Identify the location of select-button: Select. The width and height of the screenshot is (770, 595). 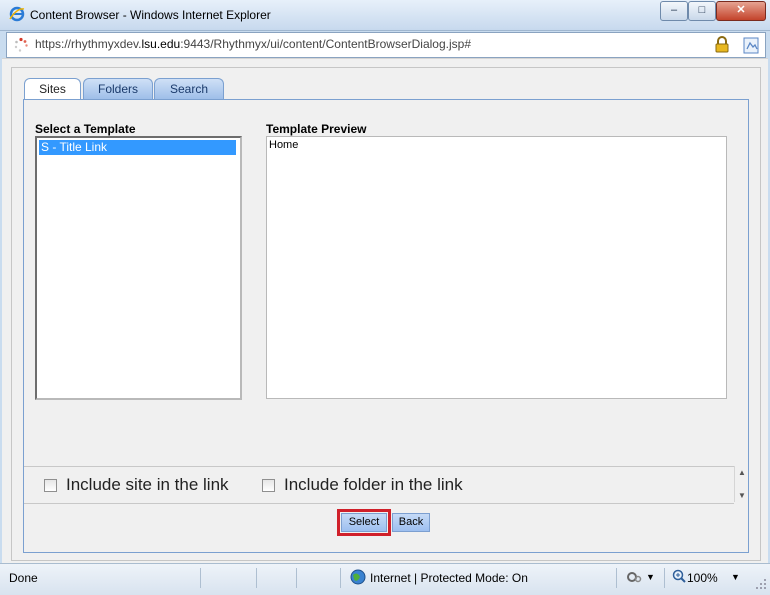
(364, 522).